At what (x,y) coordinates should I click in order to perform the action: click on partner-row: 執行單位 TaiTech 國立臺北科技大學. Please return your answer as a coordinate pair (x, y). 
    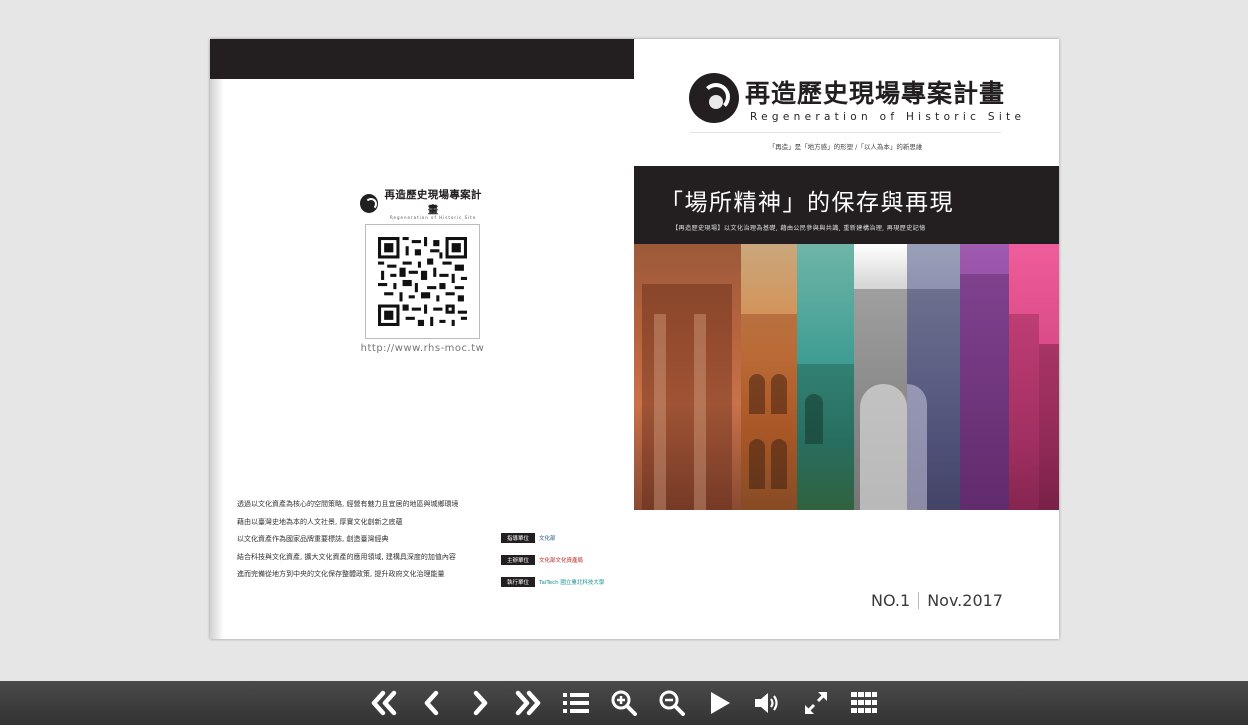
    Looking at the image, I should click on (561, 582).